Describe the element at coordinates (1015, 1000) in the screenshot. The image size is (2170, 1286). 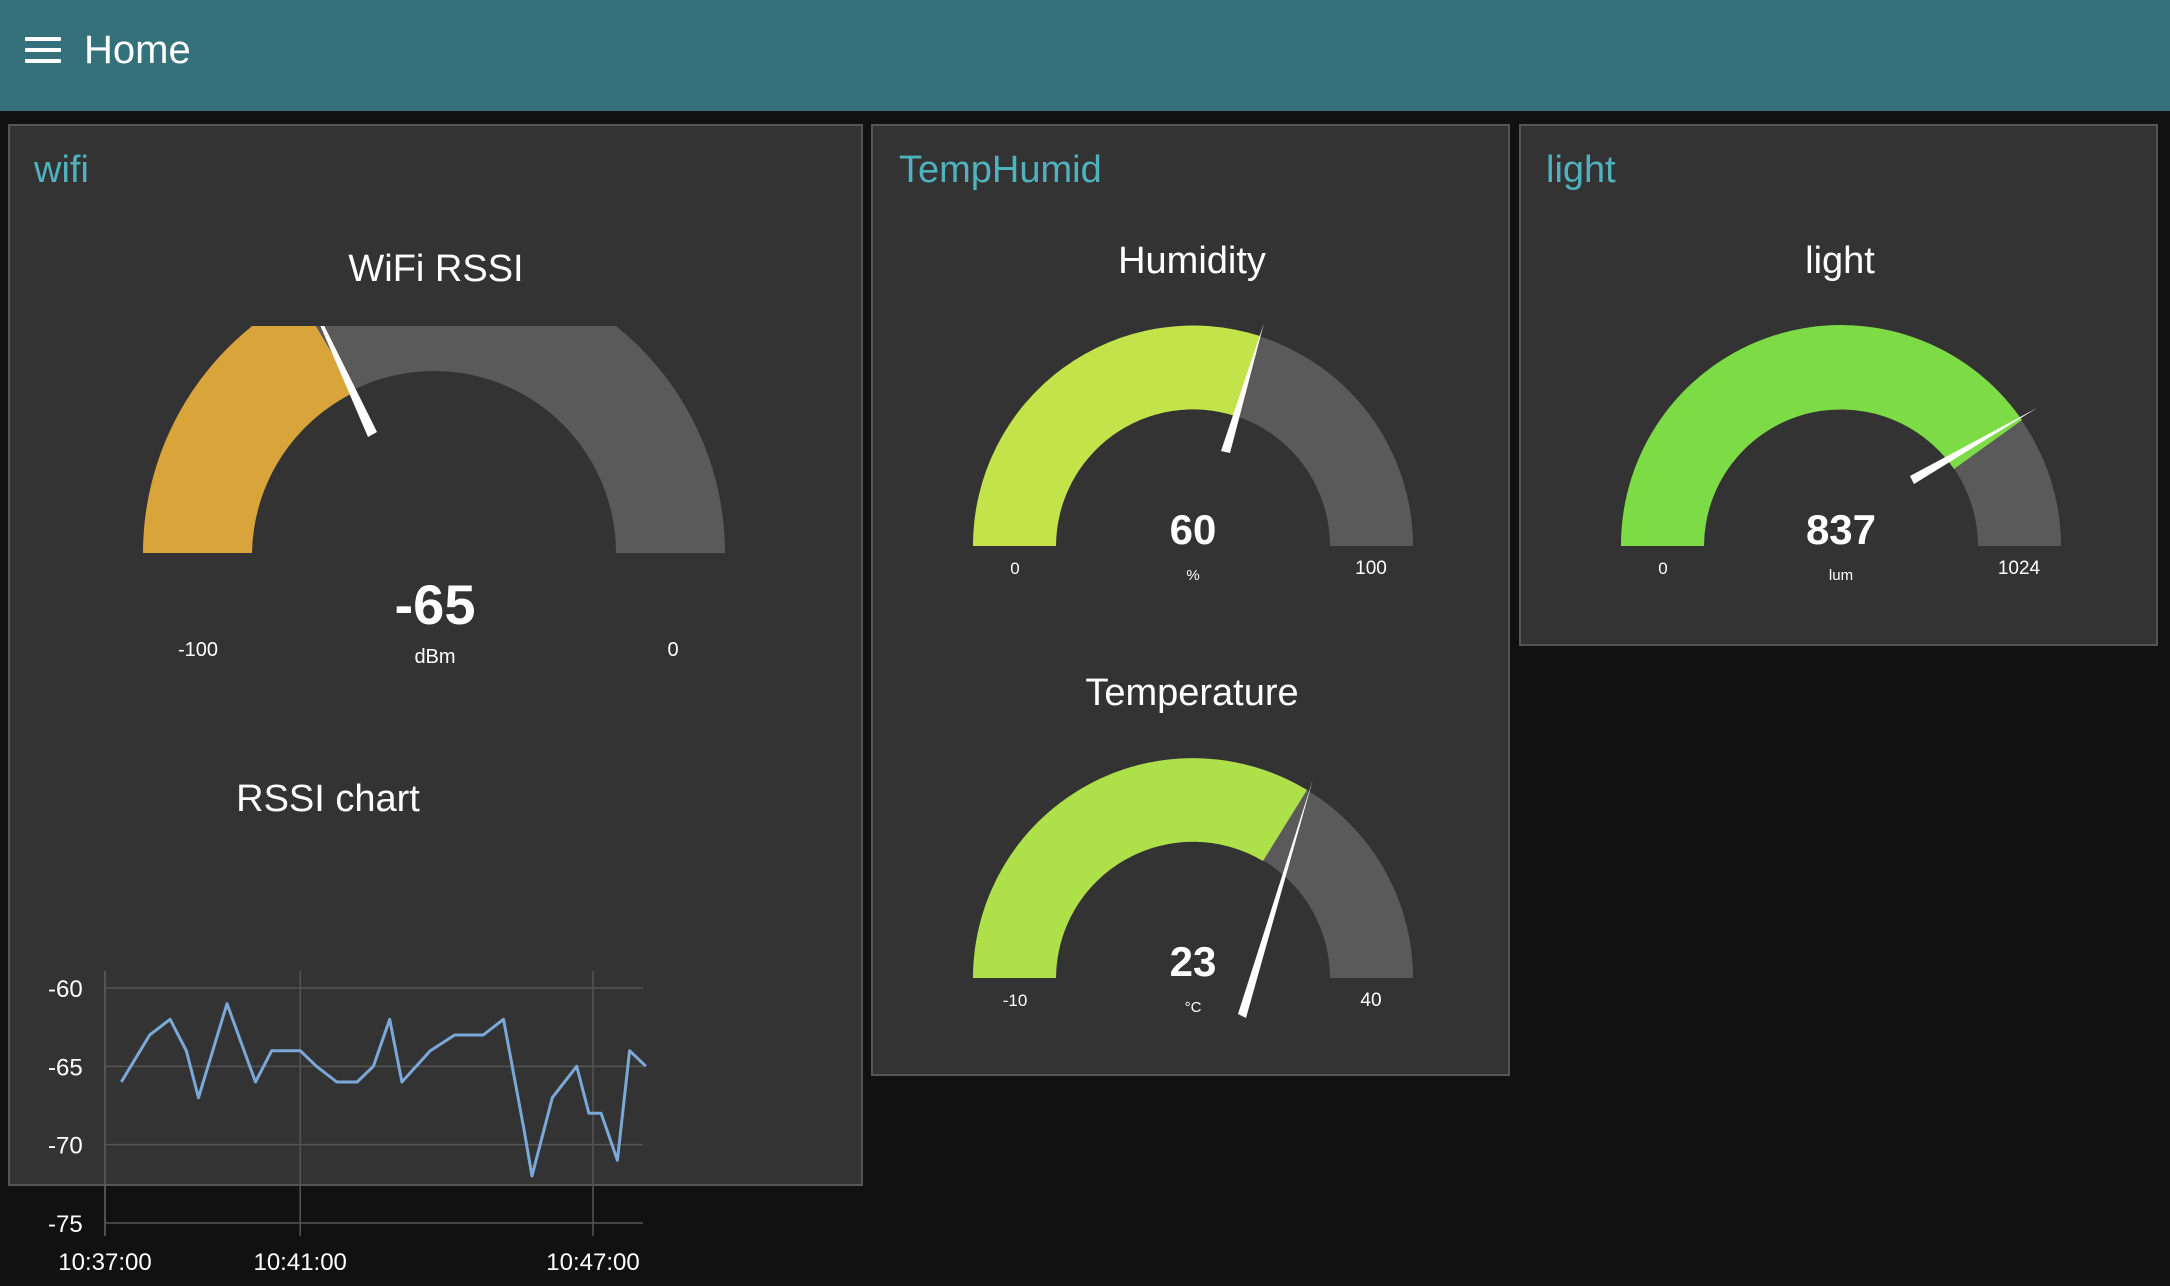
I see `gauge-min-temperature: -10` at that location.